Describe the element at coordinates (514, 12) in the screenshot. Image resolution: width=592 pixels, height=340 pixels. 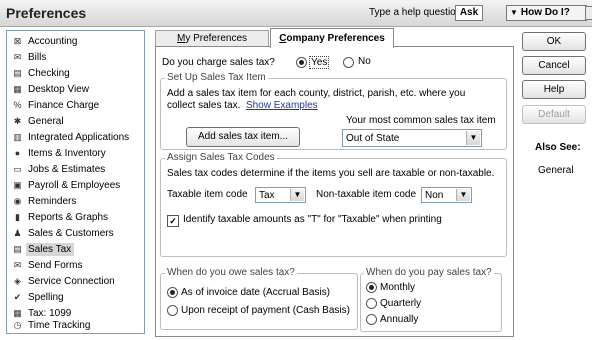
I see `dropdown-triangle-icon: ▼` at that location.